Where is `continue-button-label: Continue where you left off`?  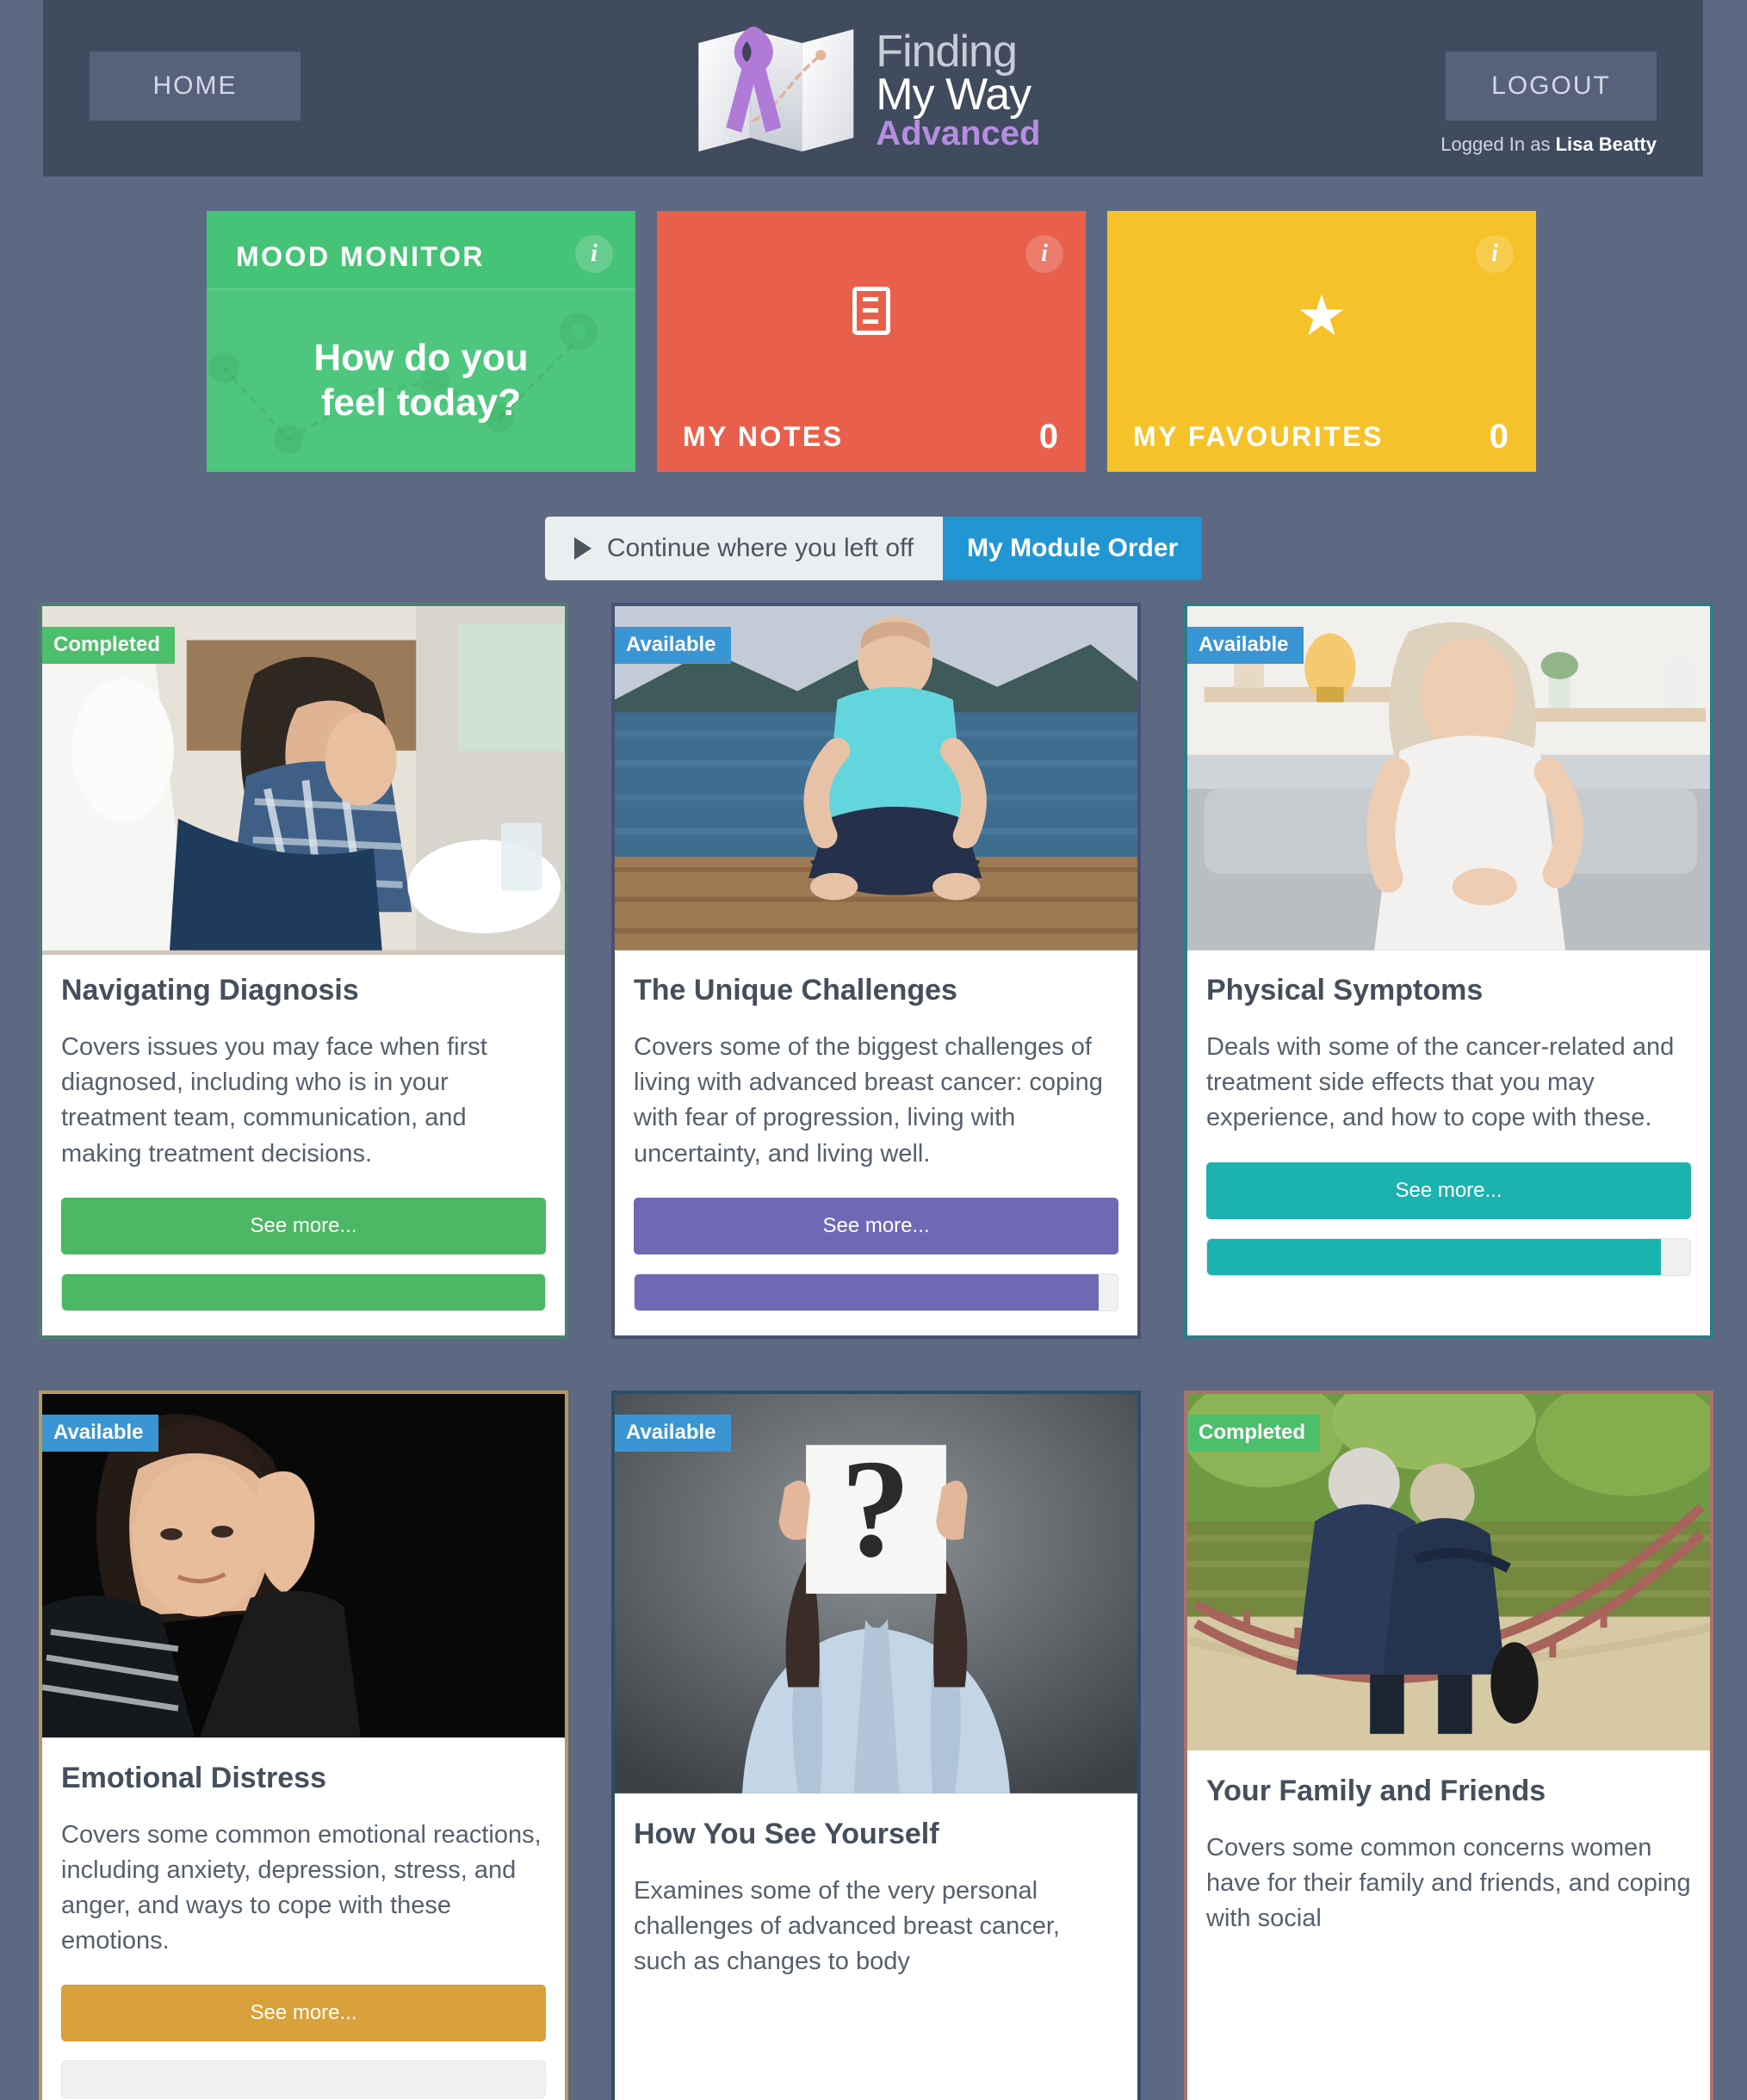
continue-button-label: Continue where you left off is located at coordinates (760, 548).